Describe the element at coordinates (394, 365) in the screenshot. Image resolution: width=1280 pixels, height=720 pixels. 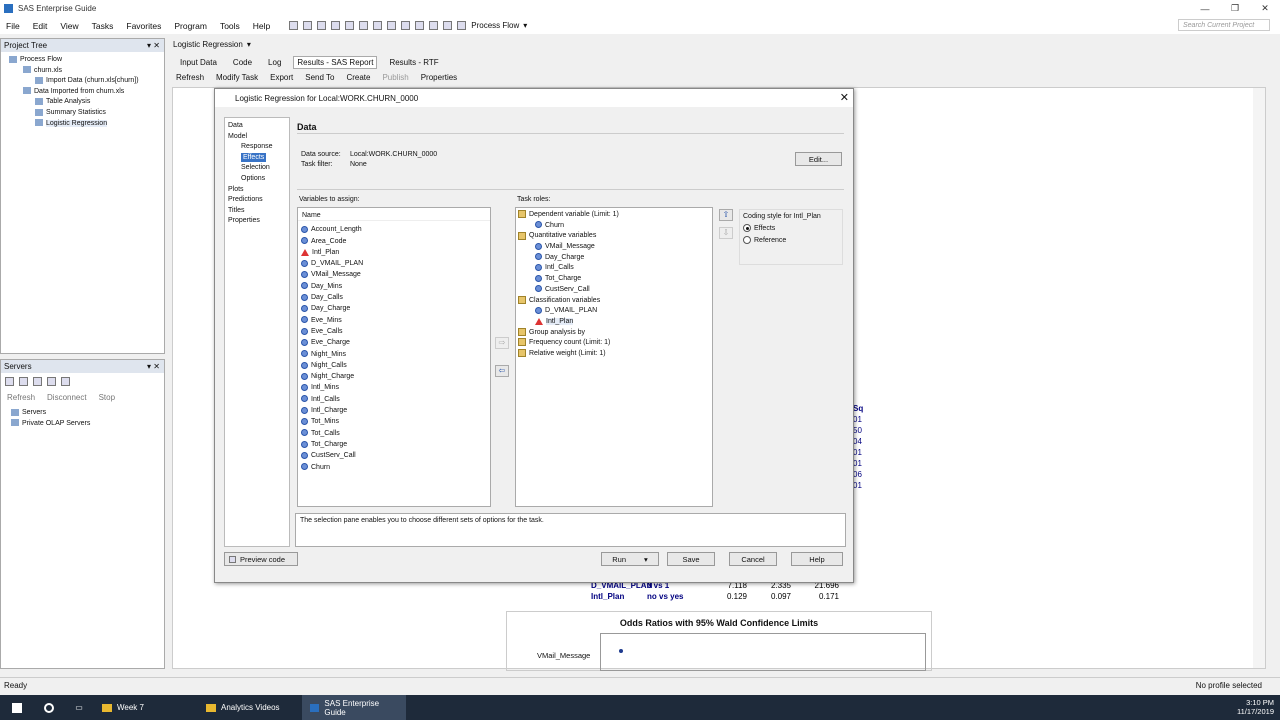
I see `list-item: Night_Calls` at that location.